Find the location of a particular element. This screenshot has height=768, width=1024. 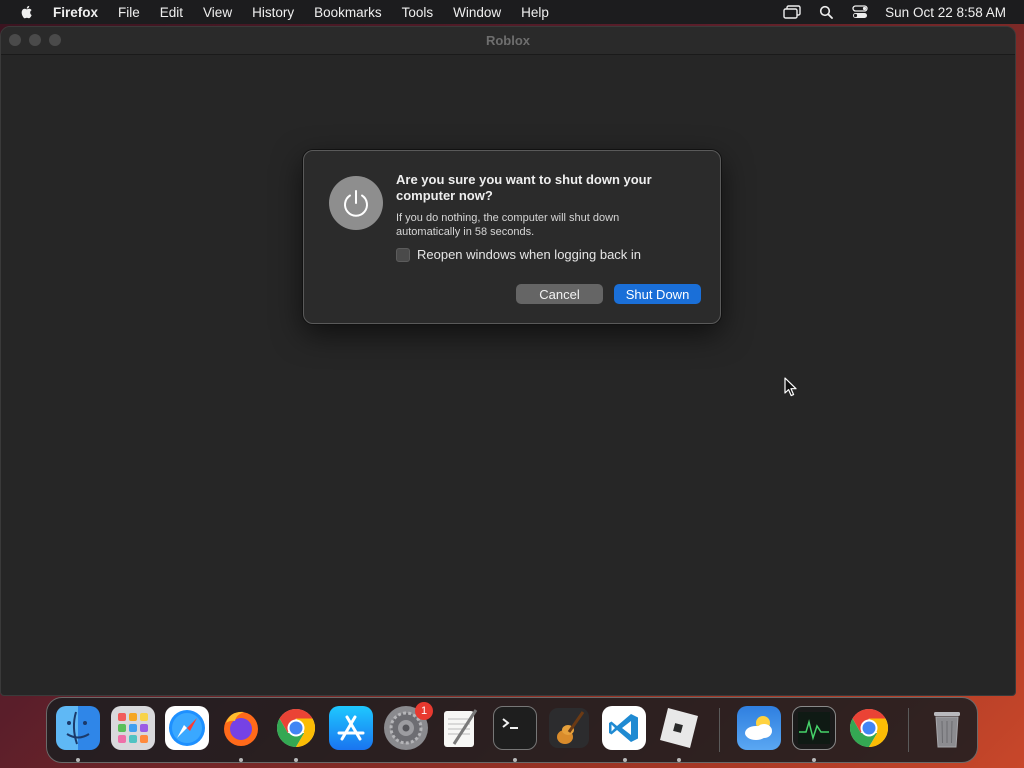

menu-app-name: Firefox is located at coordinates (75, 12).